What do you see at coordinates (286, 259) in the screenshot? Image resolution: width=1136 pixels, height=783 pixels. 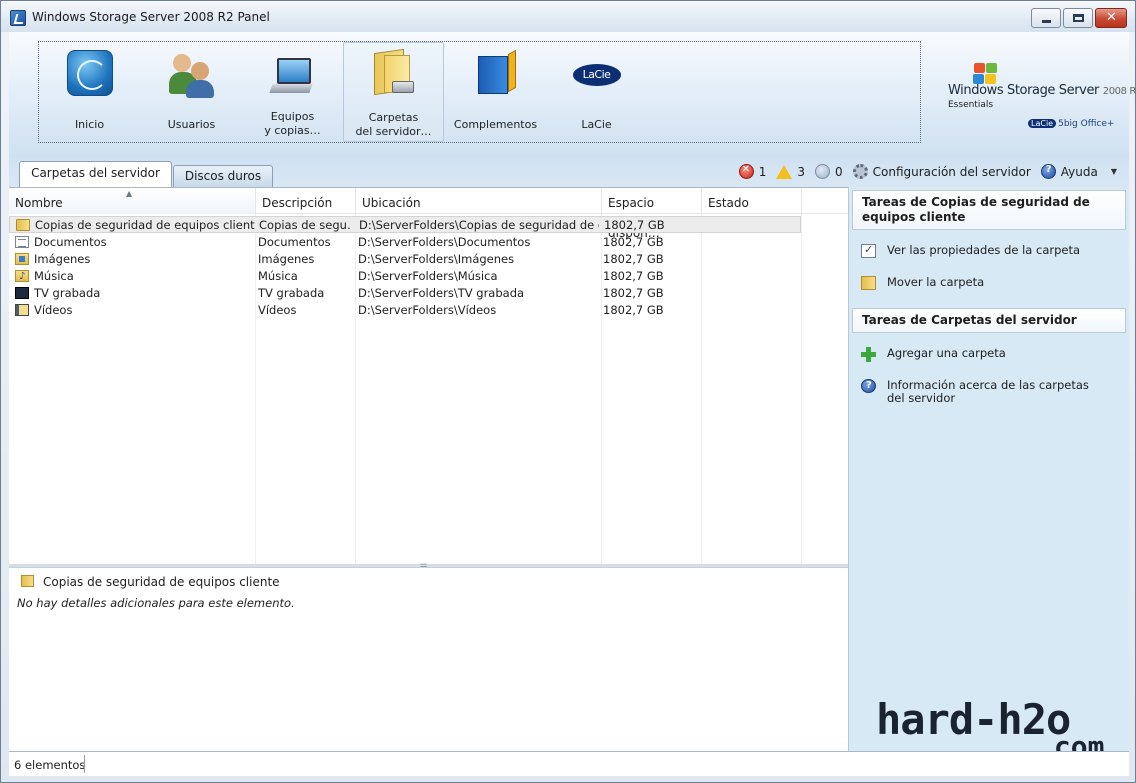 I see `cell-description: Imágenes` at bounding box center [286, 259].